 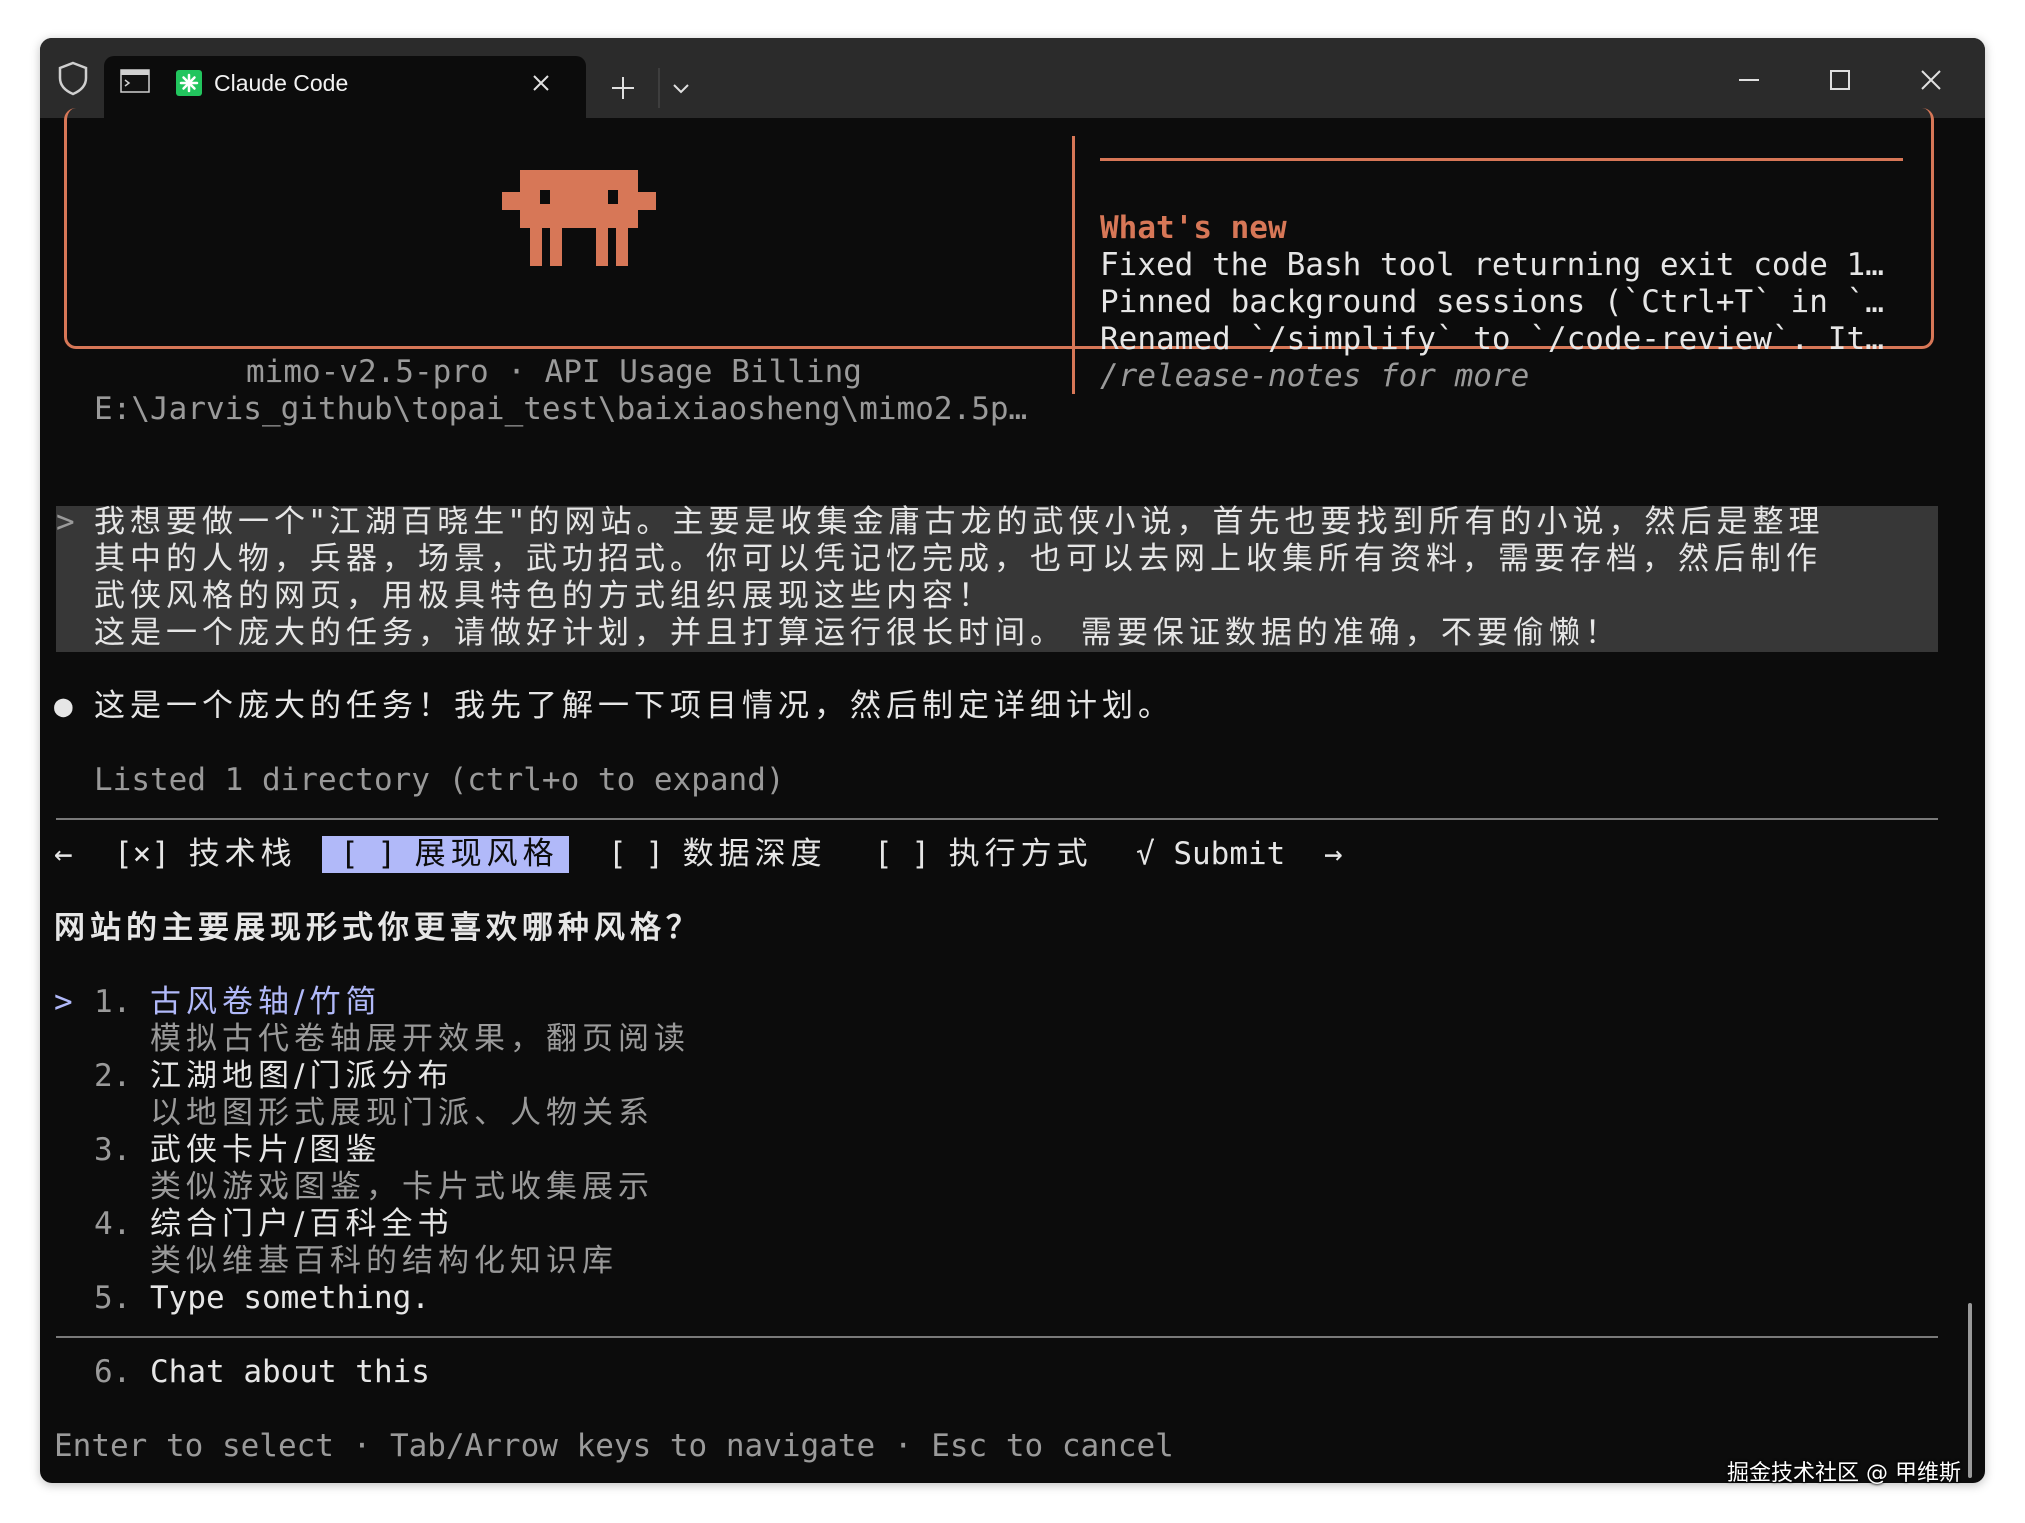 What do you see at coordinates (1749, 80) in the screenshot?
I see `minimize-icon` at bounding box center [1749, 80].